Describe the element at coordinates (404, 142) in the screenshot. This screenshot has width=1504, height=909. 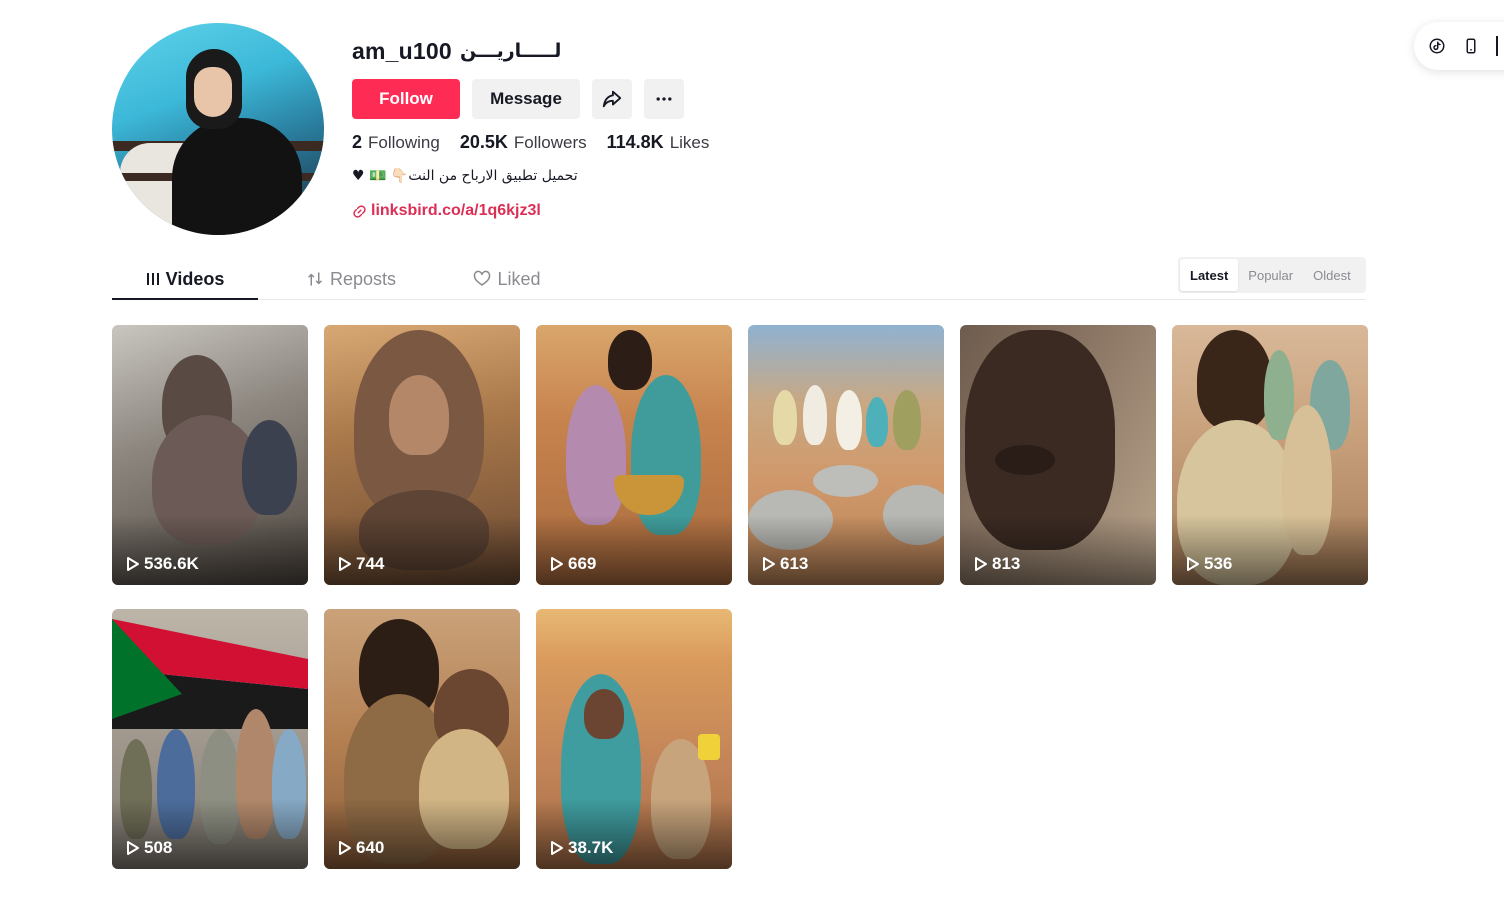
I see `following-label: Following` at that location.